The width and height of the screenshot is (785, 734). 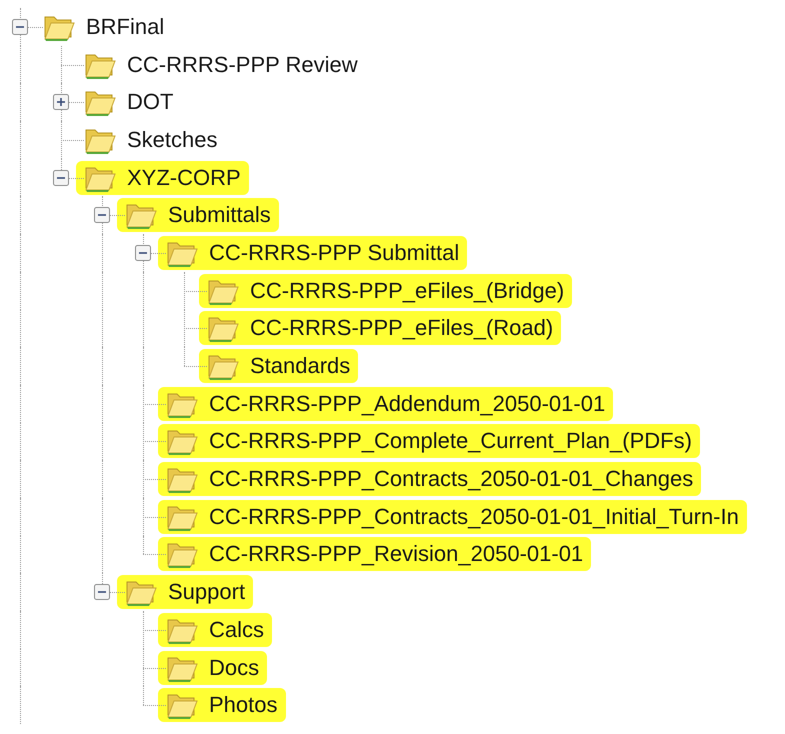 I want to click on folder-name: CC-RRRS-PPP_eFiles_(Road), so click(x=402, y=328).